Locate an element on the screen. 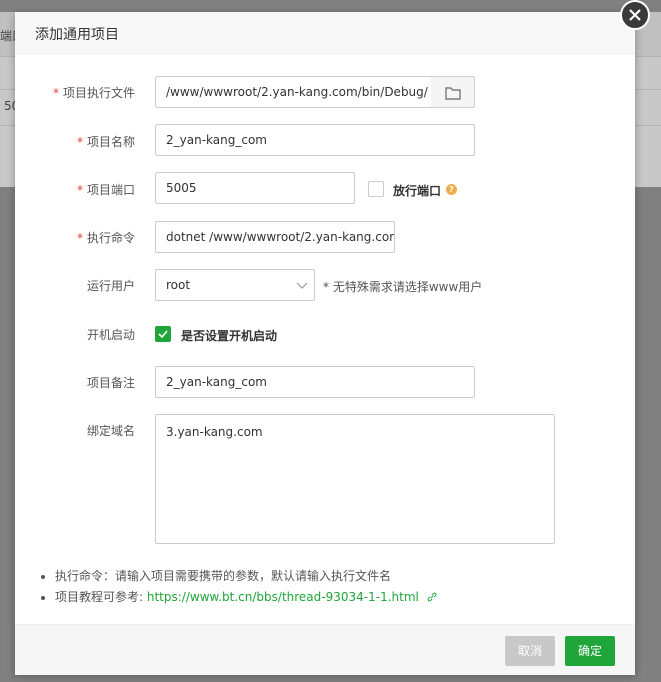 Image resolution: width=661 pixels, height=682 pixels. autostart-checkbox-label: 是否设置开机启动 is located at coordinates (229, 336).